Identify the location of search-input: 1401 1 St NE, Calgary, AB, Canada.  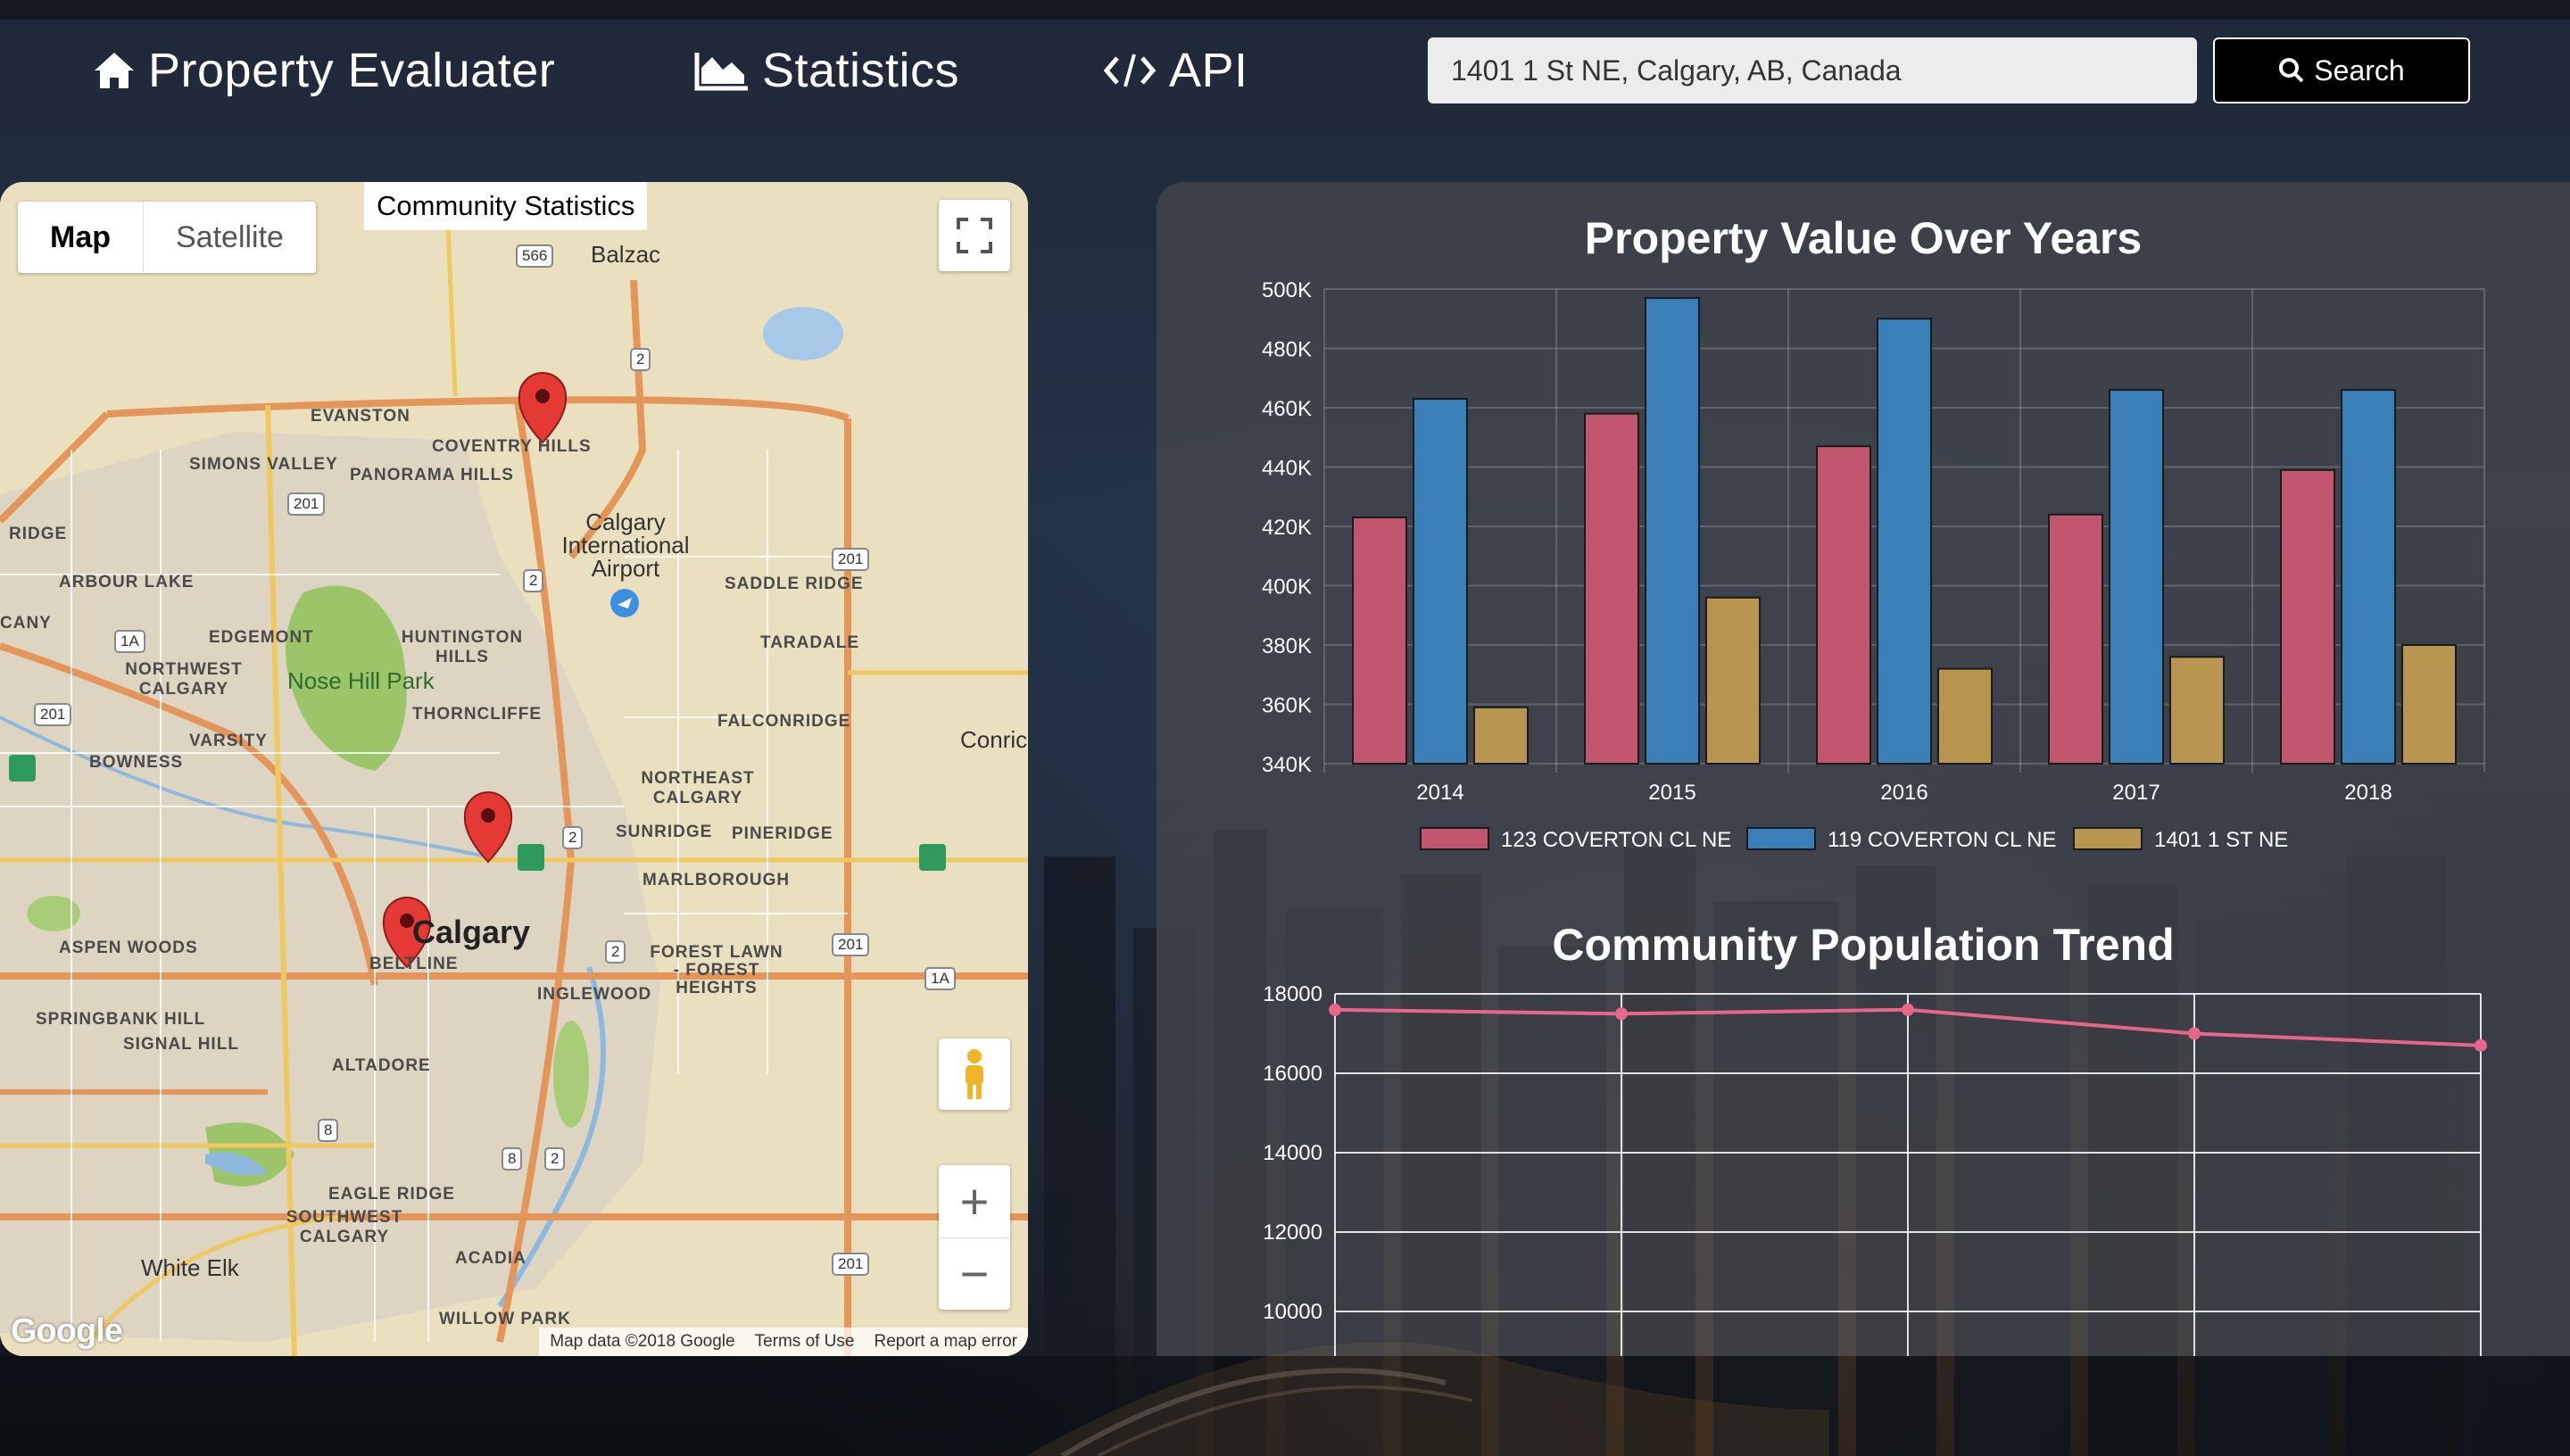
(1813, 70).